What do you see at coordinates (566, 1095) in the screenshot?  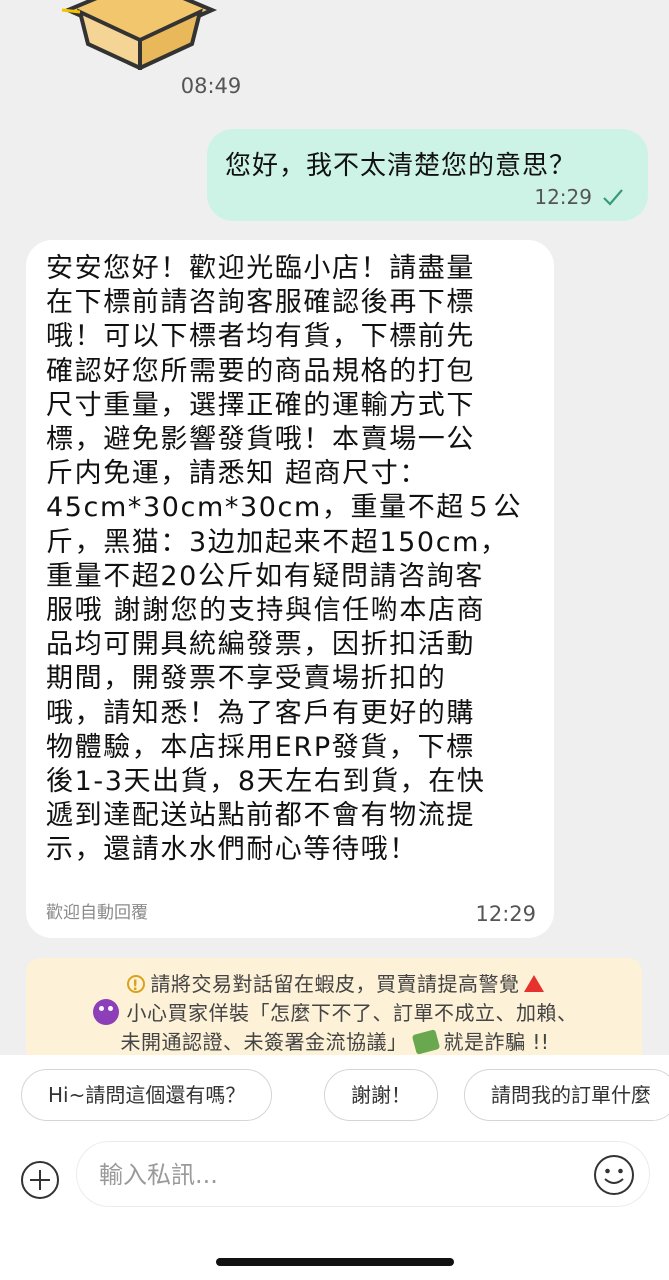 I see `quick-reply-chip: 請問我的訂單什麼` at bounding box center [566, 1095].